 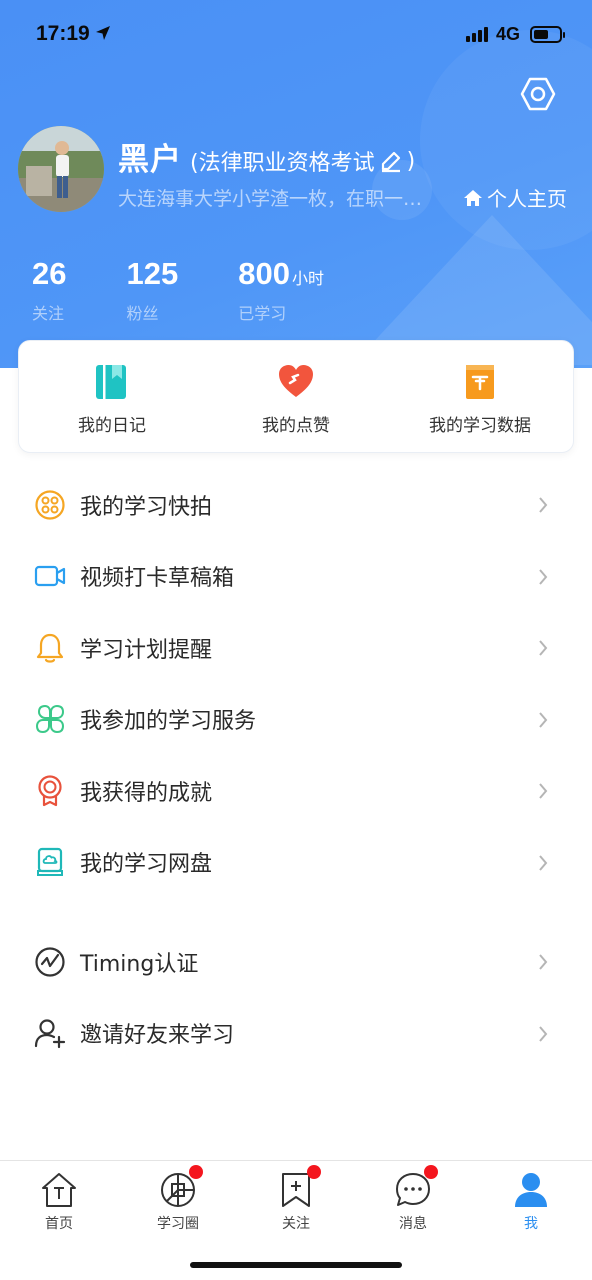 What do you see at coordinates (49, 273) in the screenshot?
I see `stat-following-value: 26` at bounding box center [49, 273].